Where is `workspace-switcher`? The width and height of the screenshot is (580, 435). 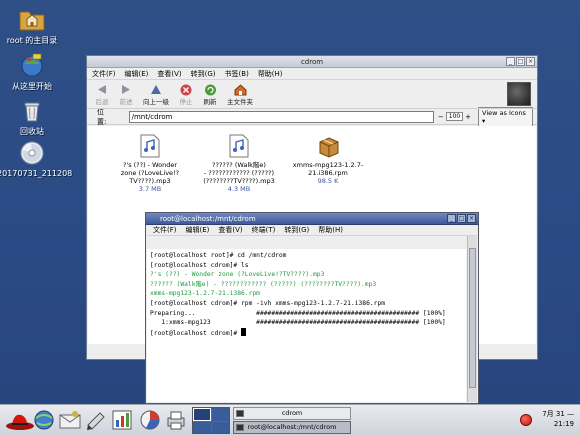 workspace-switcher is located at coordinates (211, 420).